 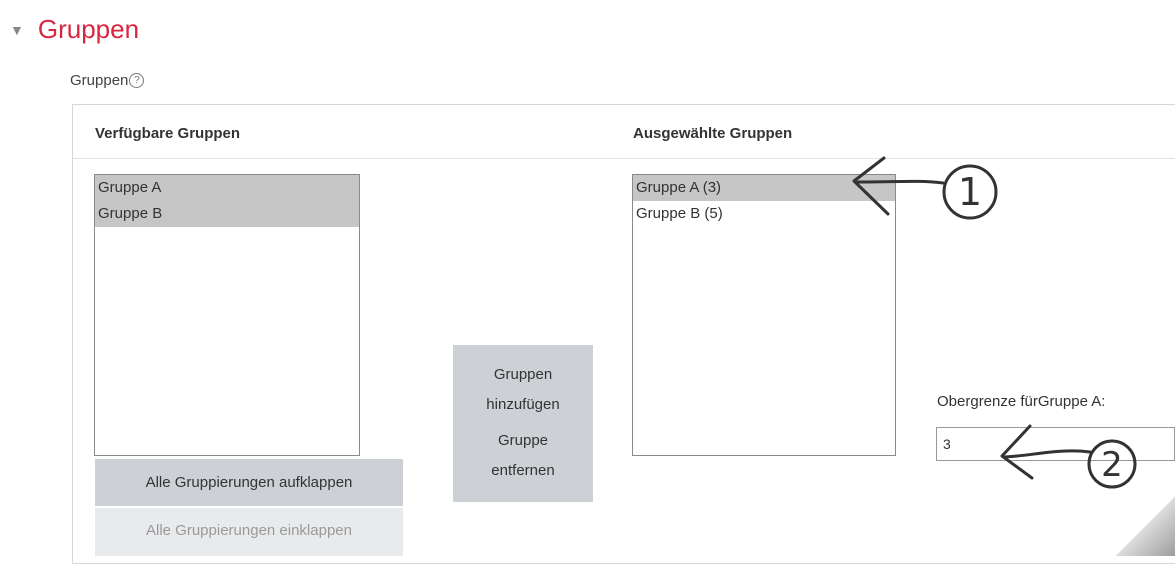 What do you see at coordinates (523, 456) in the screenshot?
I see `remove-group-button: Gruppe entfernen` at bounding box center [523, 456].